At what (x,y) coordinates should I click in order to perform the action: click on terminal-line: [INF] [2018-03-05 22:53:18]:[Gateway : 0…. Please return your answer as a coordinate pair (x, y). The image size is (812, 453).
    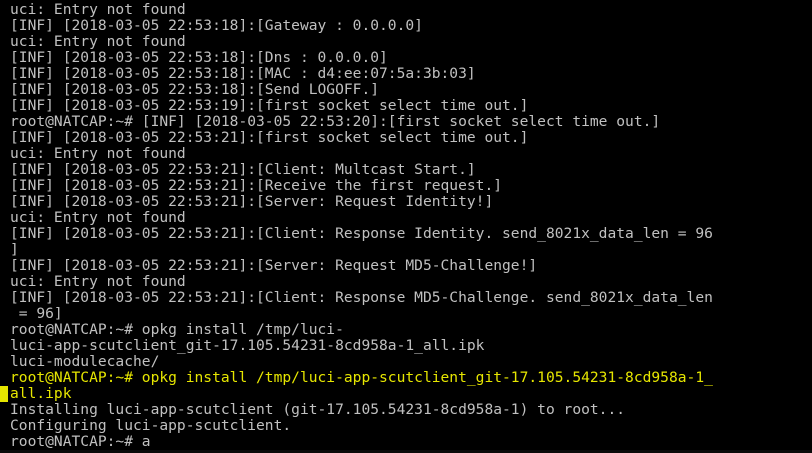
    Looking at the image, I should click on (216, 26).